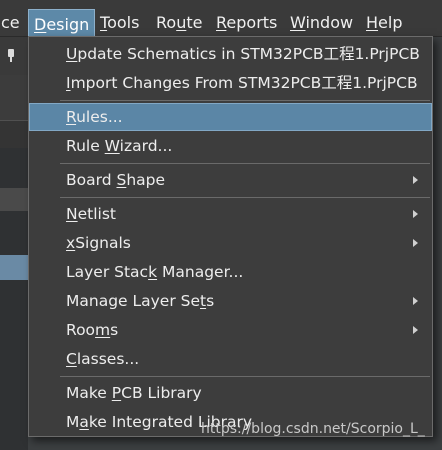 The height and width of the screenshot is (450, 442). I want to click on menu-bar-item-reports-mnemonic: R, so click(221, 22).